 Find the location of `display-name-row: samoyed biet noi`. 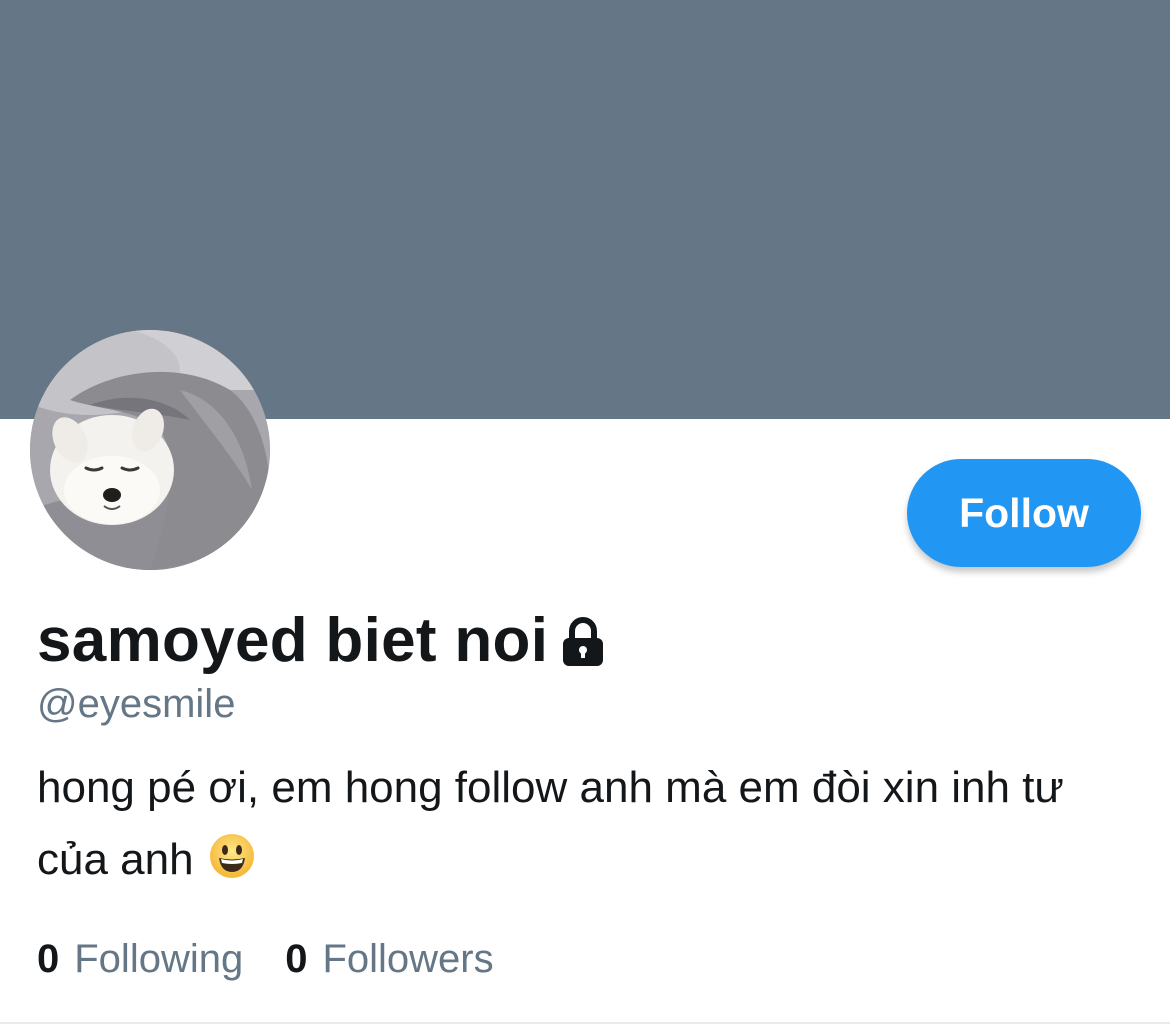

display-name-row: samoyed biet noi is located at coordinates (322, 640).